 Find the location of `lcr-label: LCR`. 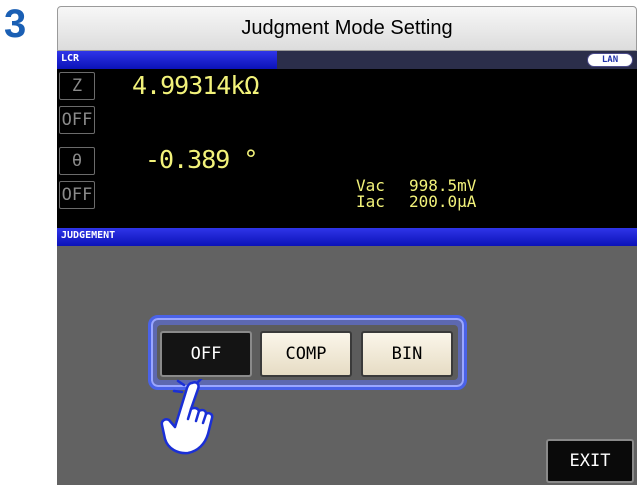

lcr-label: LCR is located at coordinates (70, 58).